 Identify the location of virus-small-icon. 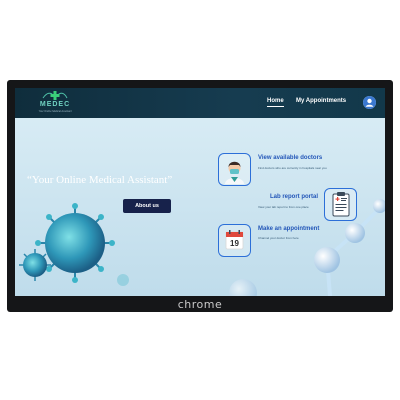
(35, 265).